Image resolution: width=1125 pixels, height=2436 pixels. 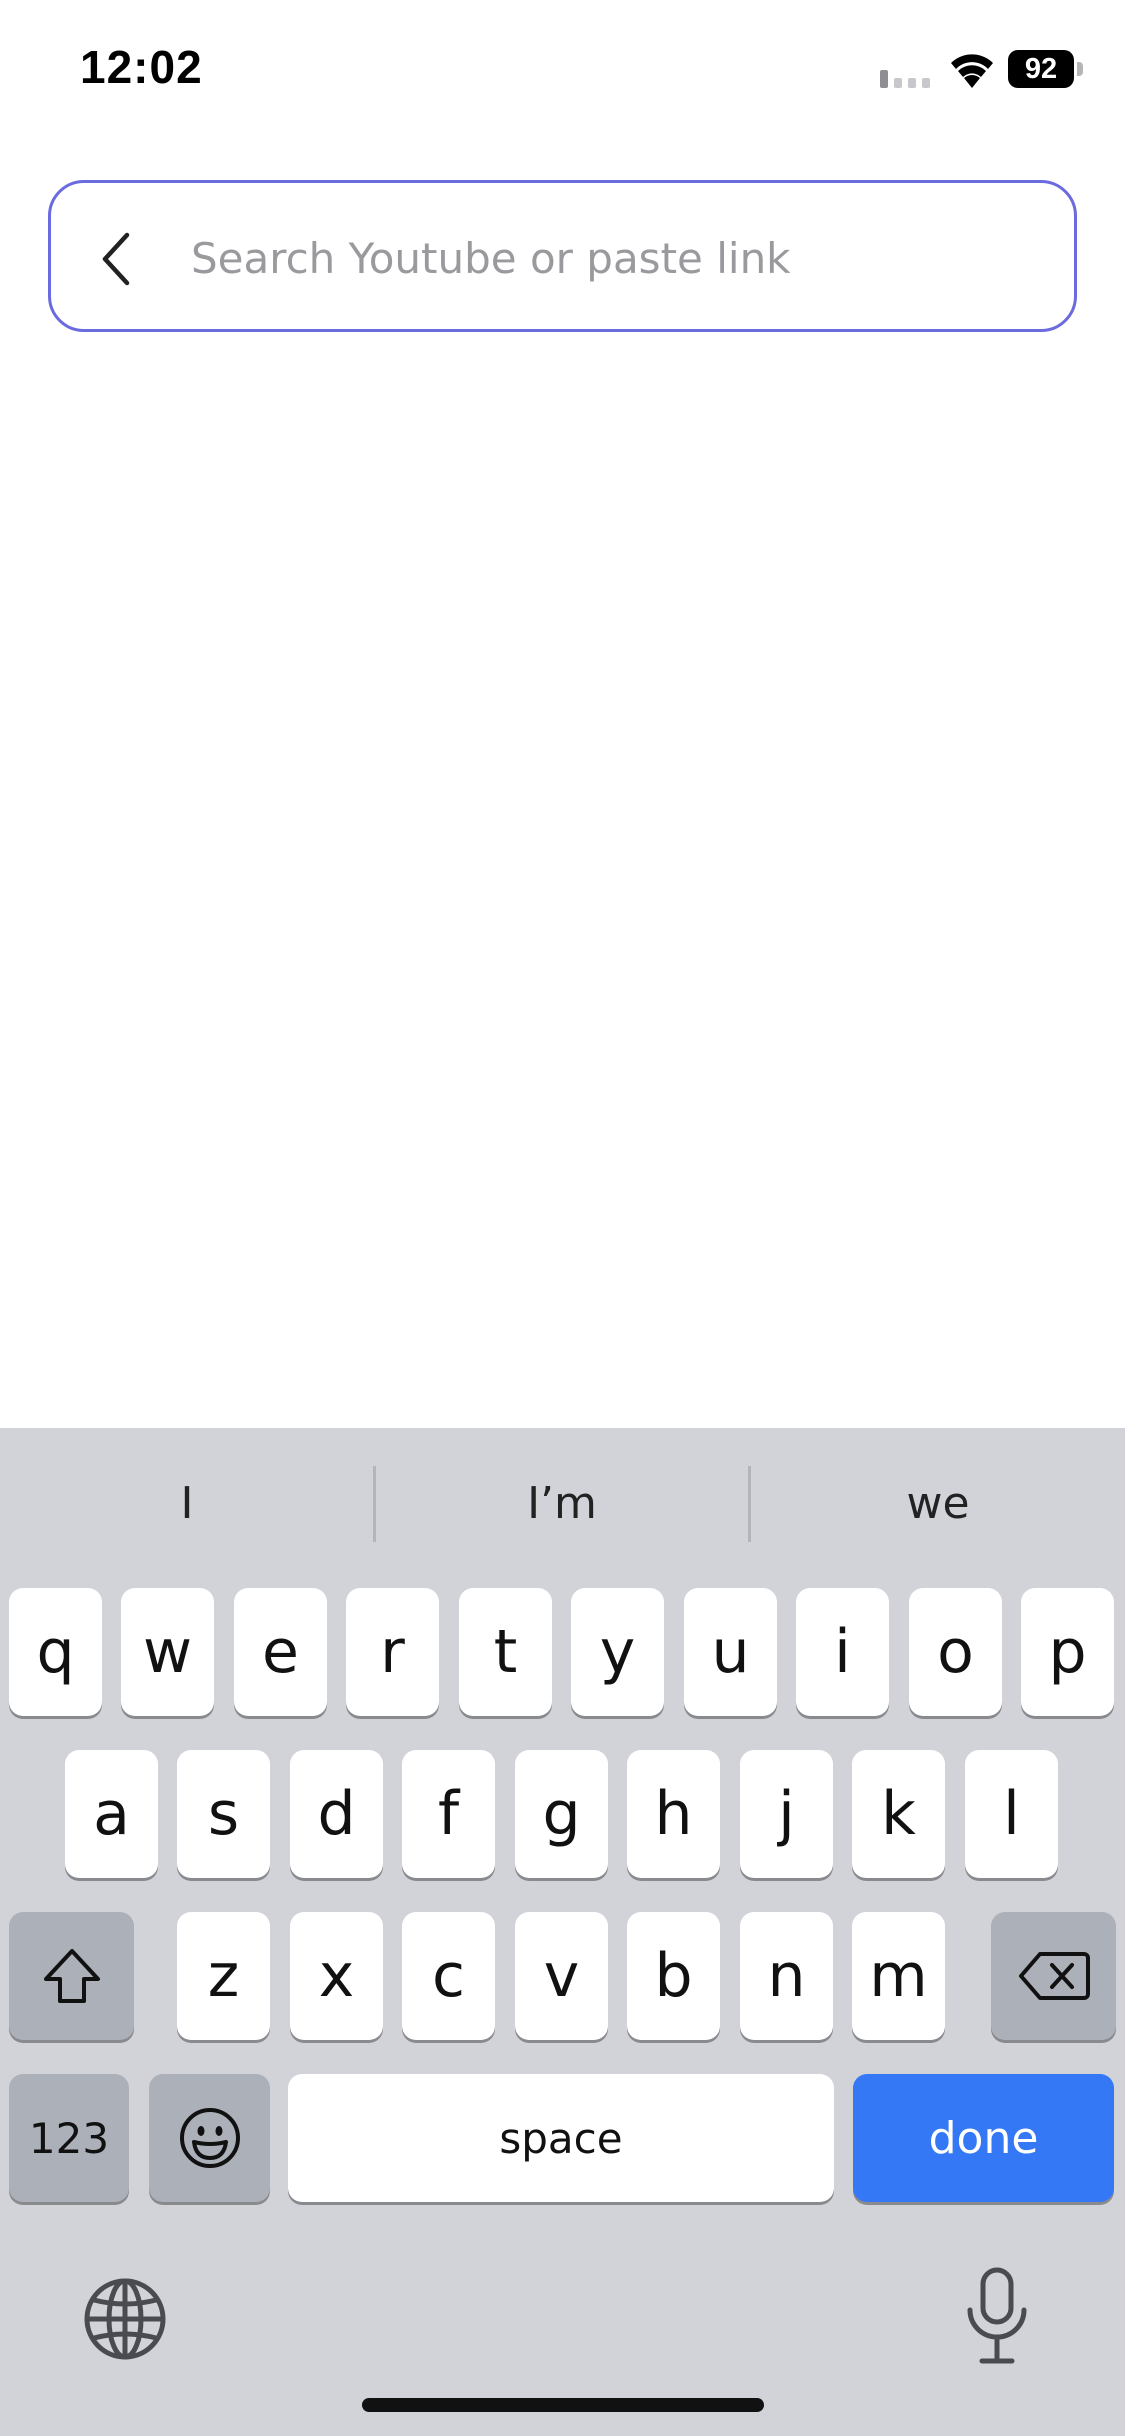 I want to click on key-m: m, so click(x=898, y=1976).